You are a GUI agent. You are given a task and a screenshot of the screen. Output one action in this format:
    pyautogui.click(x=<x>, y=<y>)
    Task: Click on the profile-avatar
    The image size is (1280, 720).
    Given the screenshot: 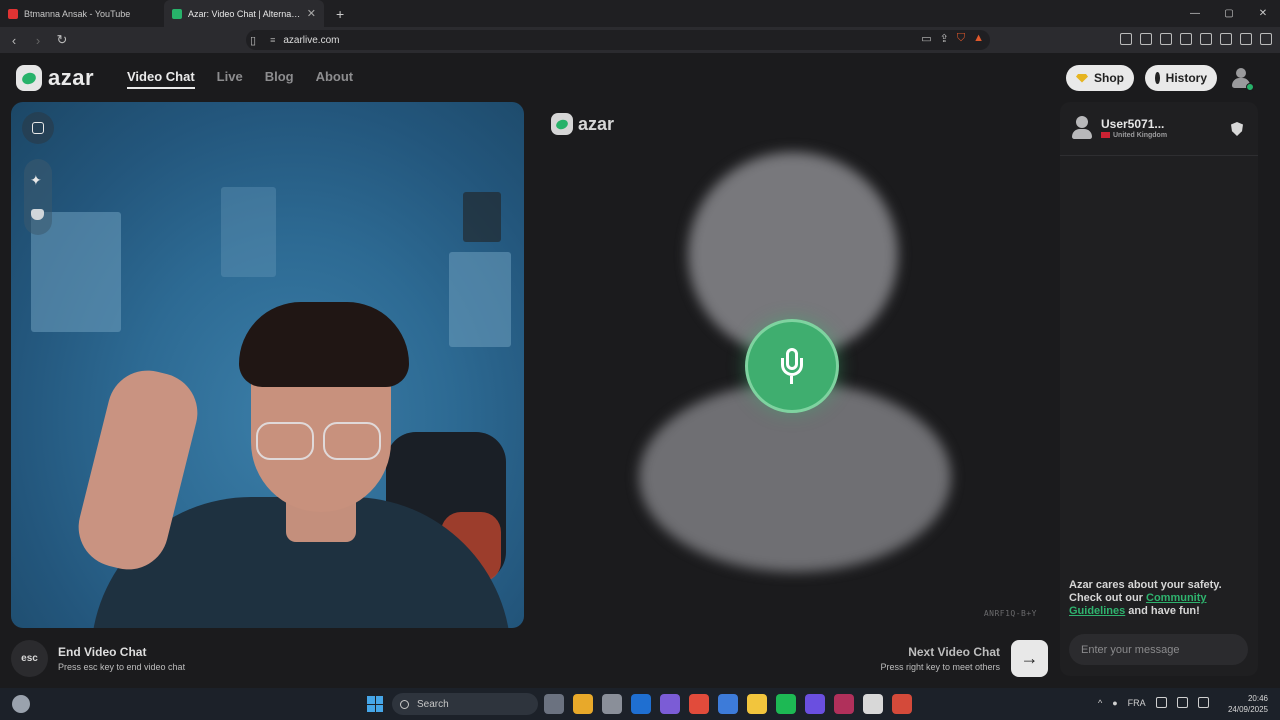 What is the action you would take?
    pyautogui.click(x=1241, y=78)
    